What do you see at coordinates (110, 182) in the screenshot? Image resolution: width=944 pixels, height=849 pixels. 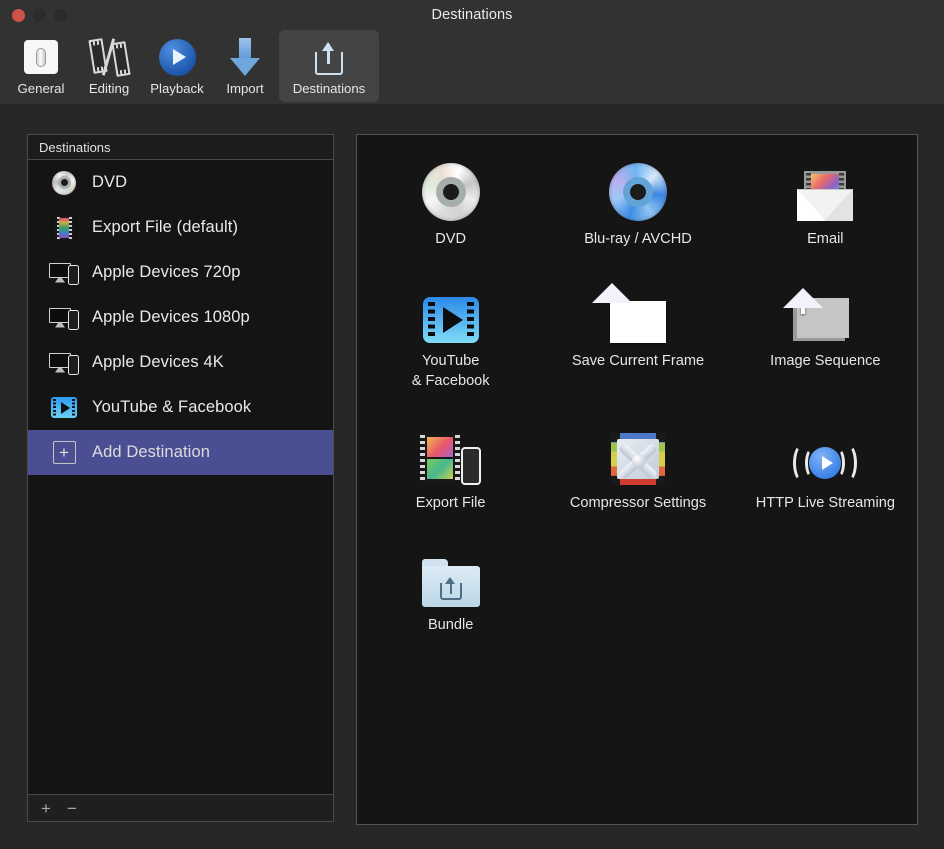 I see `sidebar-item-label: DVD` at bounding box center [110, 182].